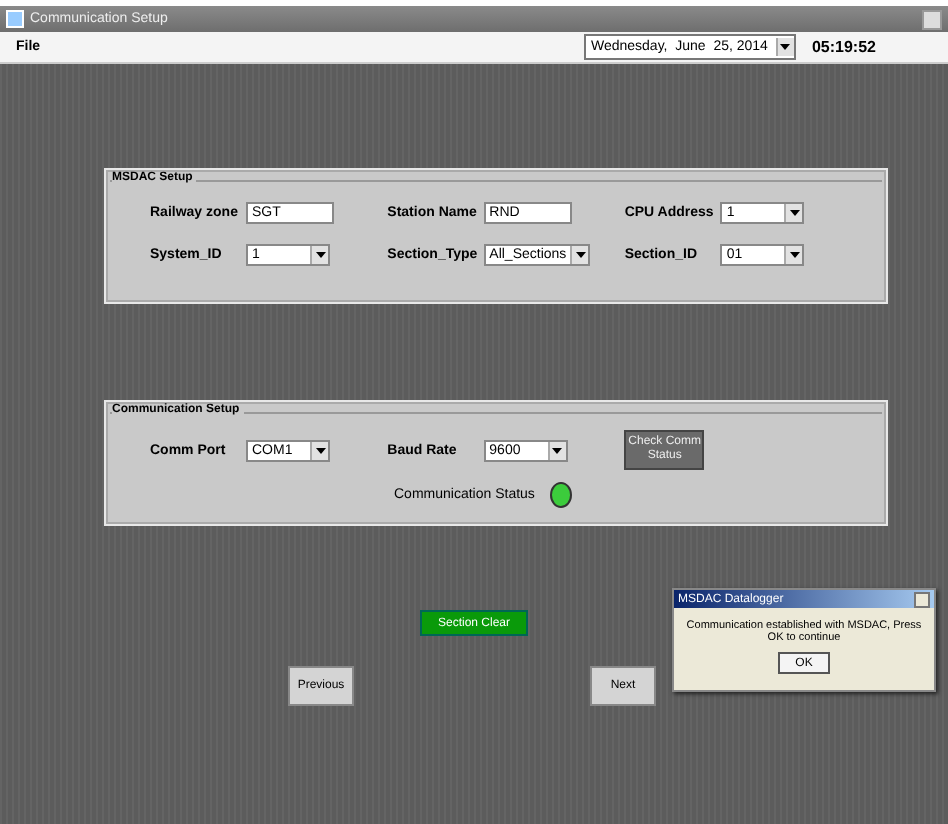  What do you see at coordinates (15, 19) in the screenshot?
I see `app-icon` at bounding box center [15, 19].